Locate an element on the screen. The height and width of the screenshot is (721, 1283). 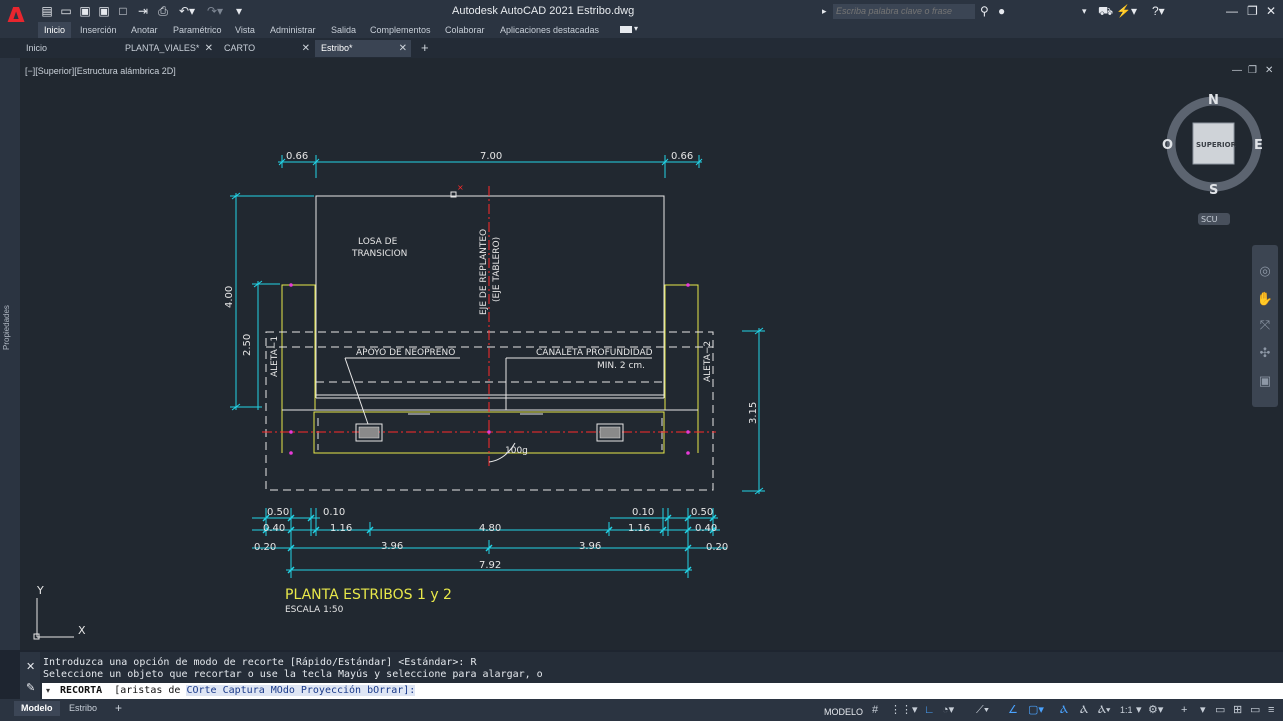
drawing-title: PLANTA ESTRIBOS 1 y 2 is located at coordinates (368, 595).